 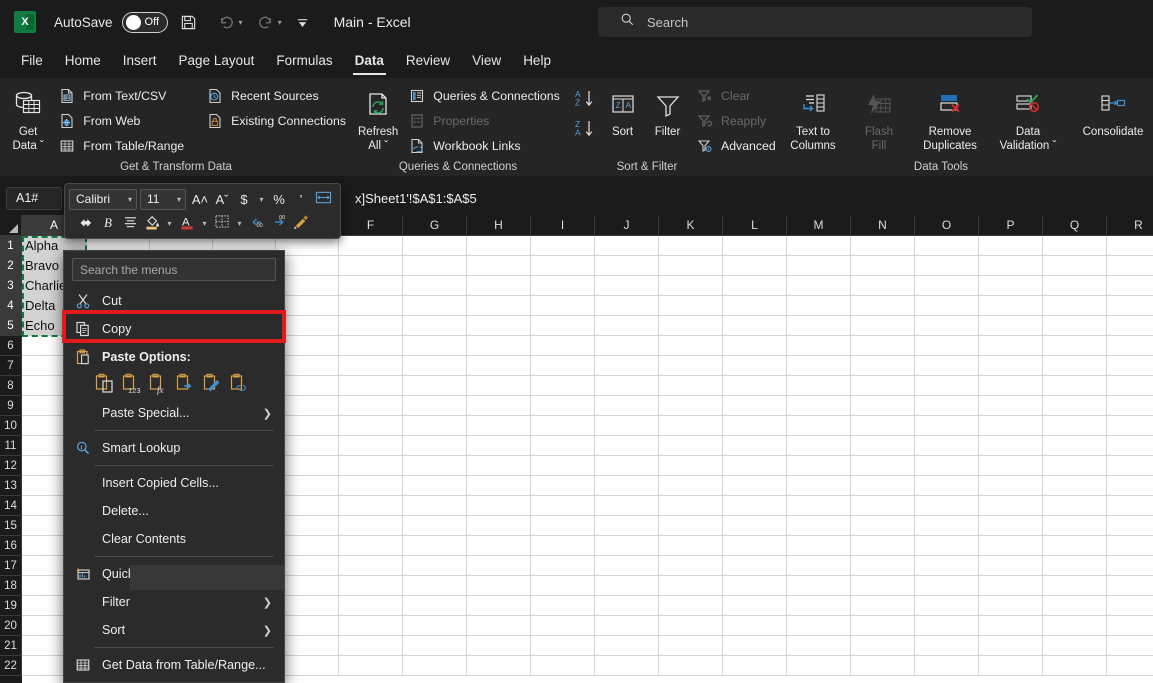 I want to click on cell-g12, so click(x=435, y=466).